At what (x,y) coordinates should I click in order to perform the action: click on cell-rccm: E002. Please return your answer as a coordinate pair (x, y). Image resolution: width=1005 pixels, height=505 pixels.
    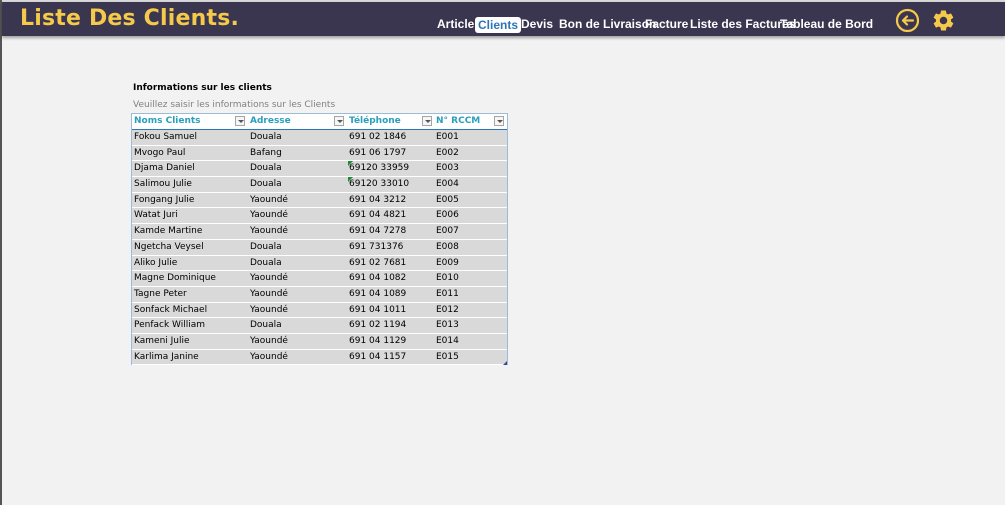
    Looking at the image, I should click on (446, 153).